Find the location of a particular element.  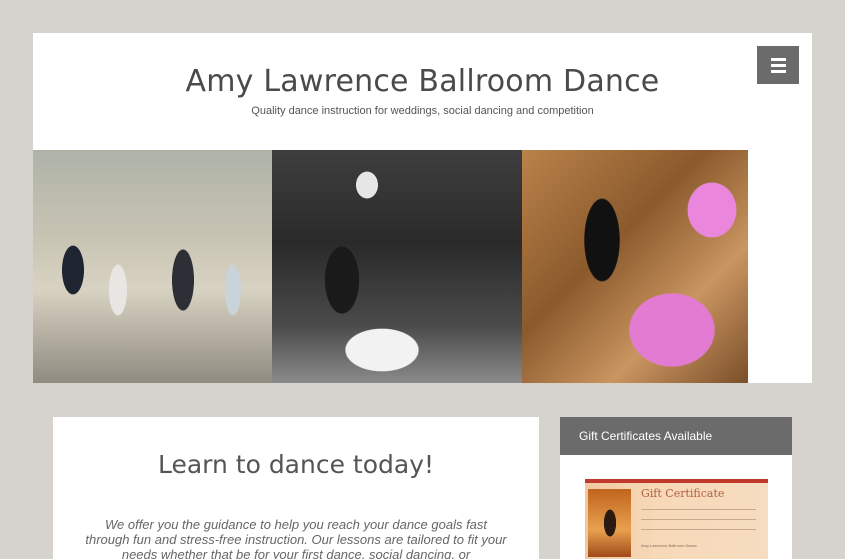

hamburger-menu-icon is located at coordinates (778, 59).